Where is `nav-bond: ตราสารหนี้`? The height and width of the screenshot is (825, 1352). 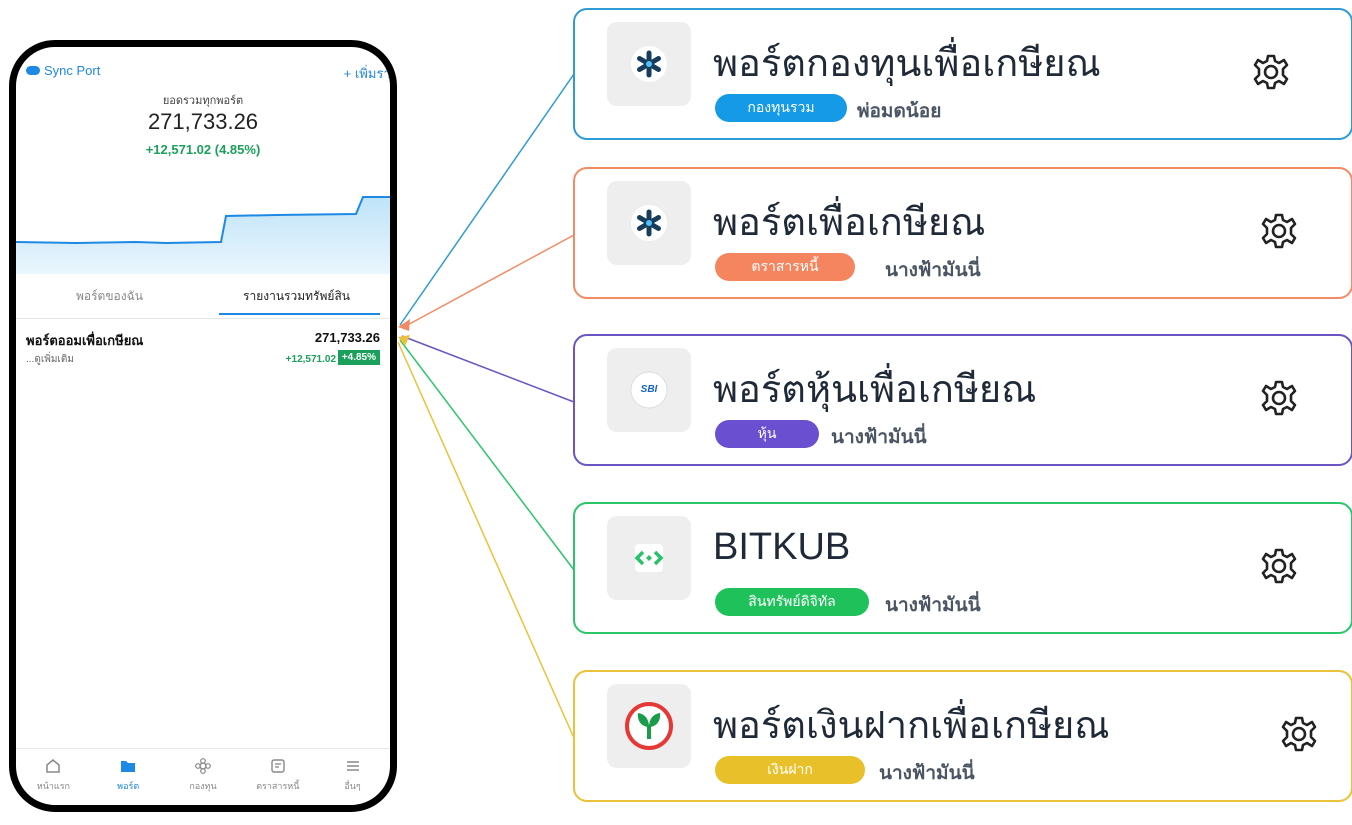
nav-bond: ตราสารหนี้ is located at coordinates (277, 777).